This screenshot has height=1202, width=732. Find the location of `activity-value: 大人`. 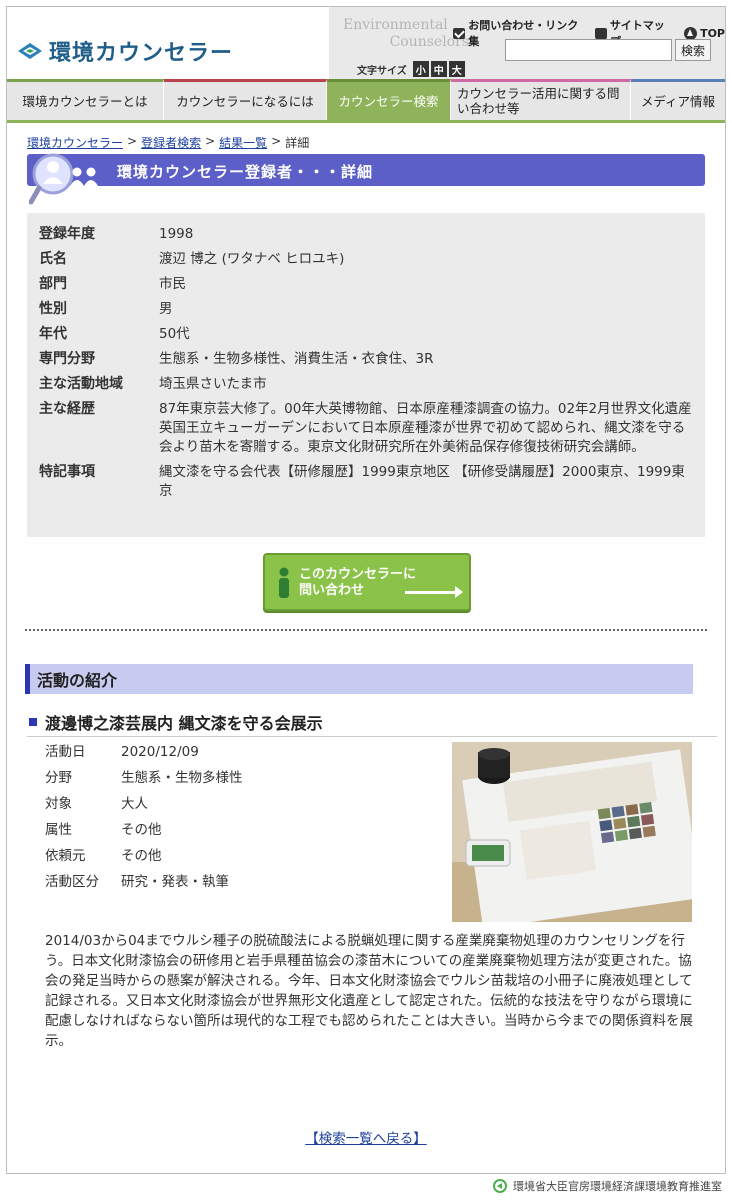

activity-value: 大人 is located at coordinates (134, 804).